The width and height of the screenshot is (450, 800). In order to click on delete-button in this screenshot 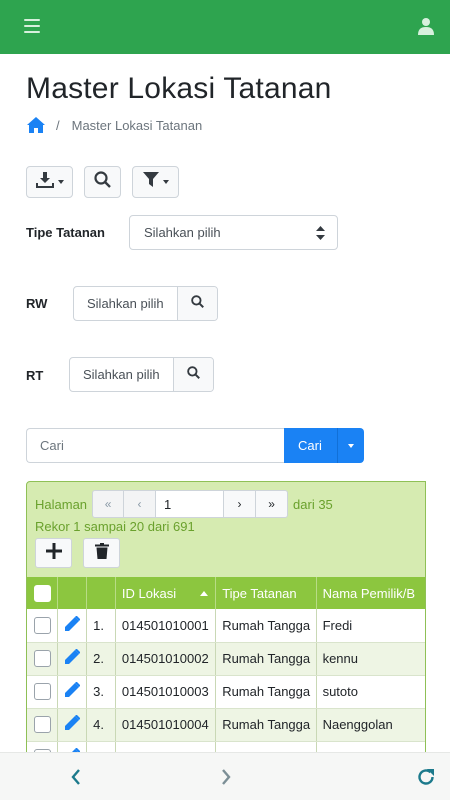, I will do `click(101, 553)`.